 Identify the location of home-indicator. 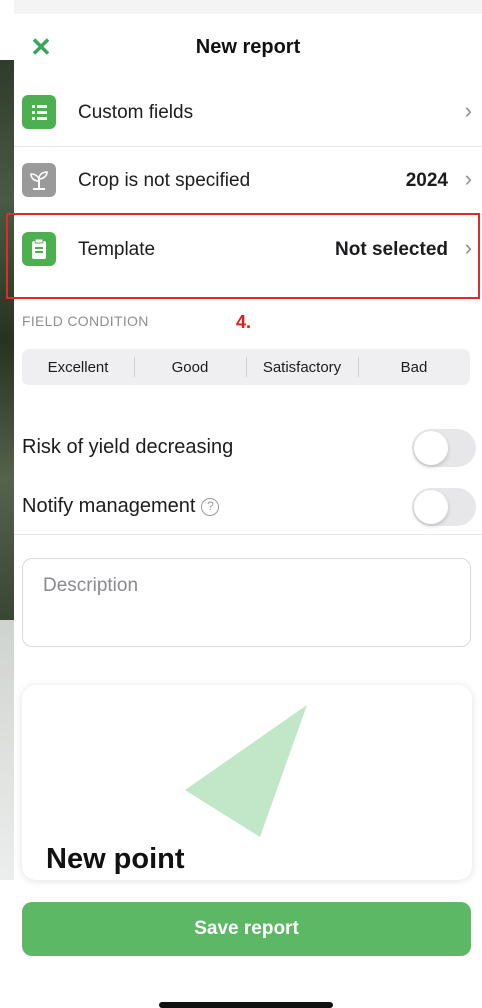
(246, 1005).